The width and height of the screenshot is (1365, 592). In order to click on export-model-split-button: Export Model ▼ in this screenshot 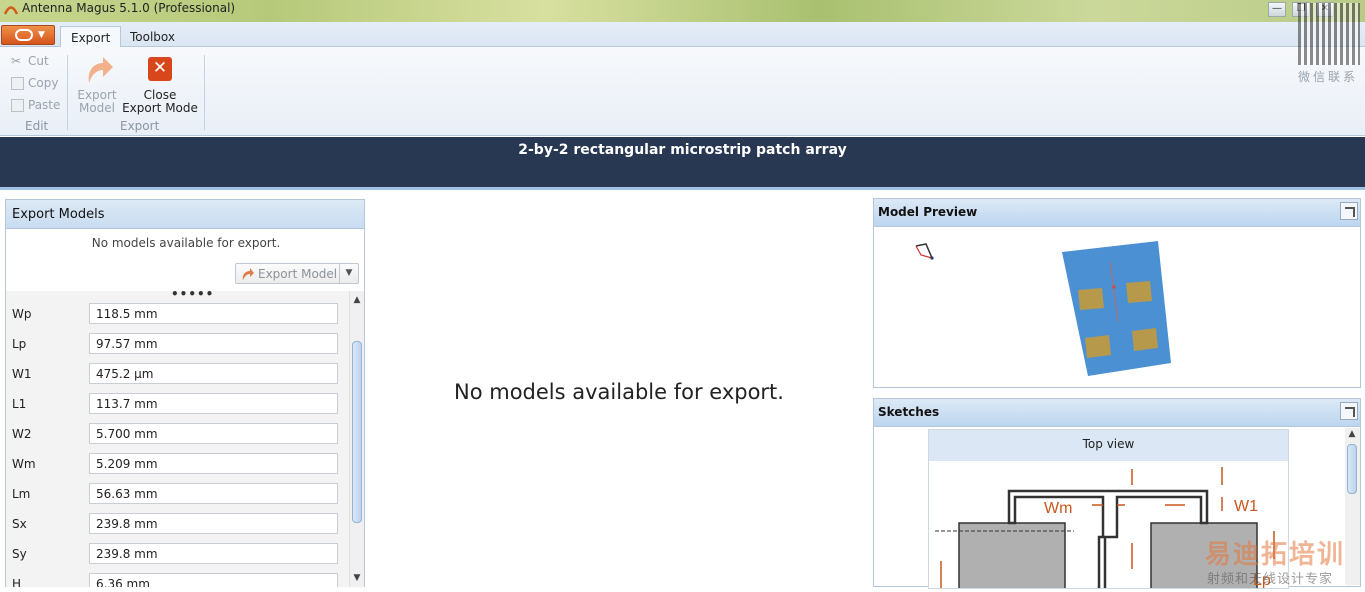, I will do `click(297, 273)`.